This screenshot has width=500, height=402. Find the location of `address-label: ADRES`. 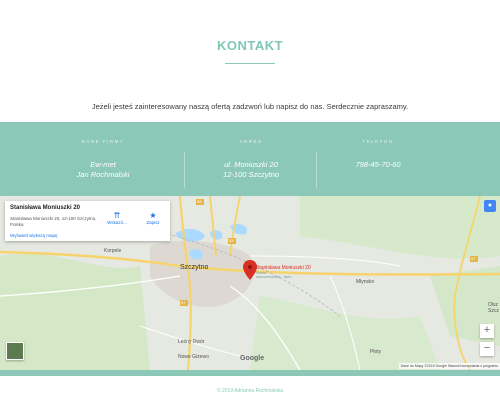

address-label: ADRES is located at coordinates (251, 141).